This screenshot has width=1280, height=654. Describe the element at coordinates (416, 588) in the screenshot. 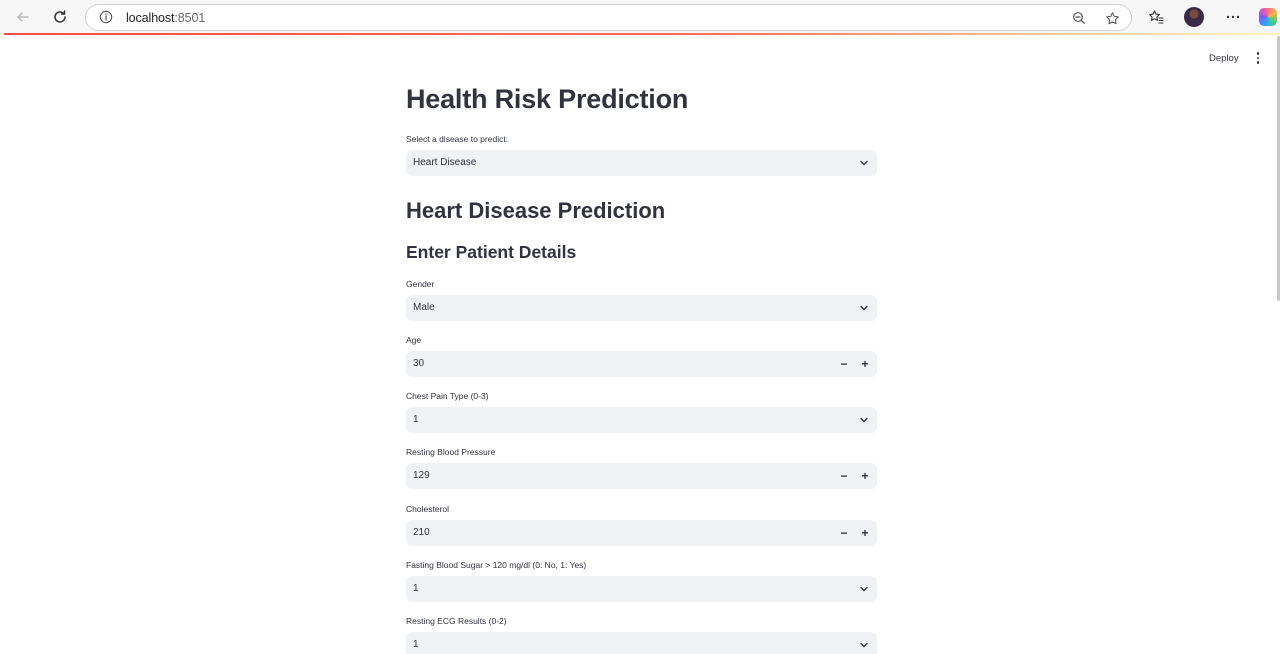

I see `fasting-bs-value: 1` at that location.